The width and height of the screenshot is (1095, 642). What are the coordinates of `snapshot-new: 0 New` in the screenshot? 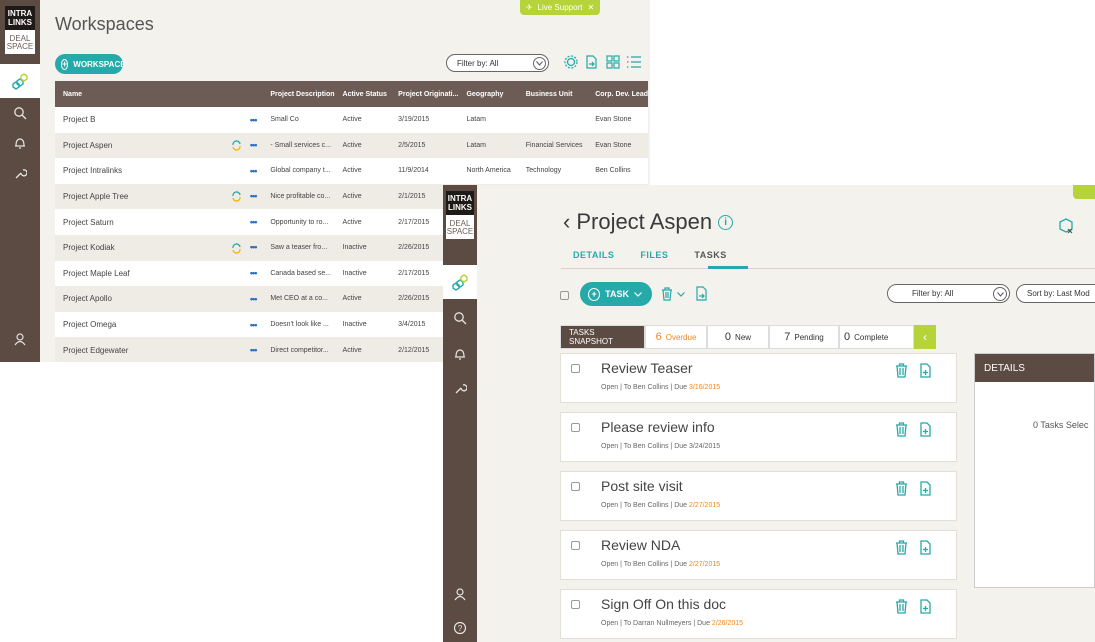 It's located at (738, 337).